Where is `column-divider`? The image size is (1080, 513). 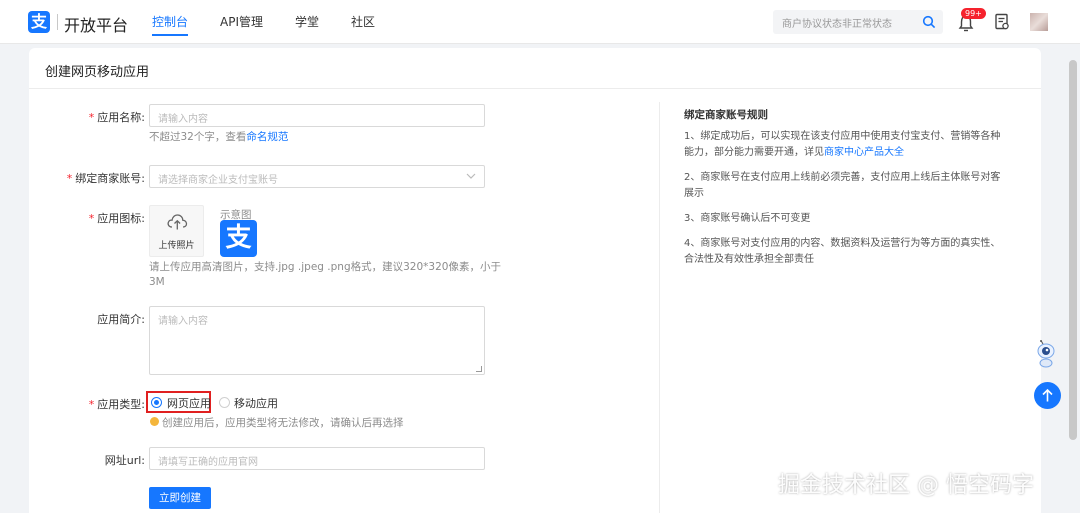 column-divider is located at coordinates (659, 307).